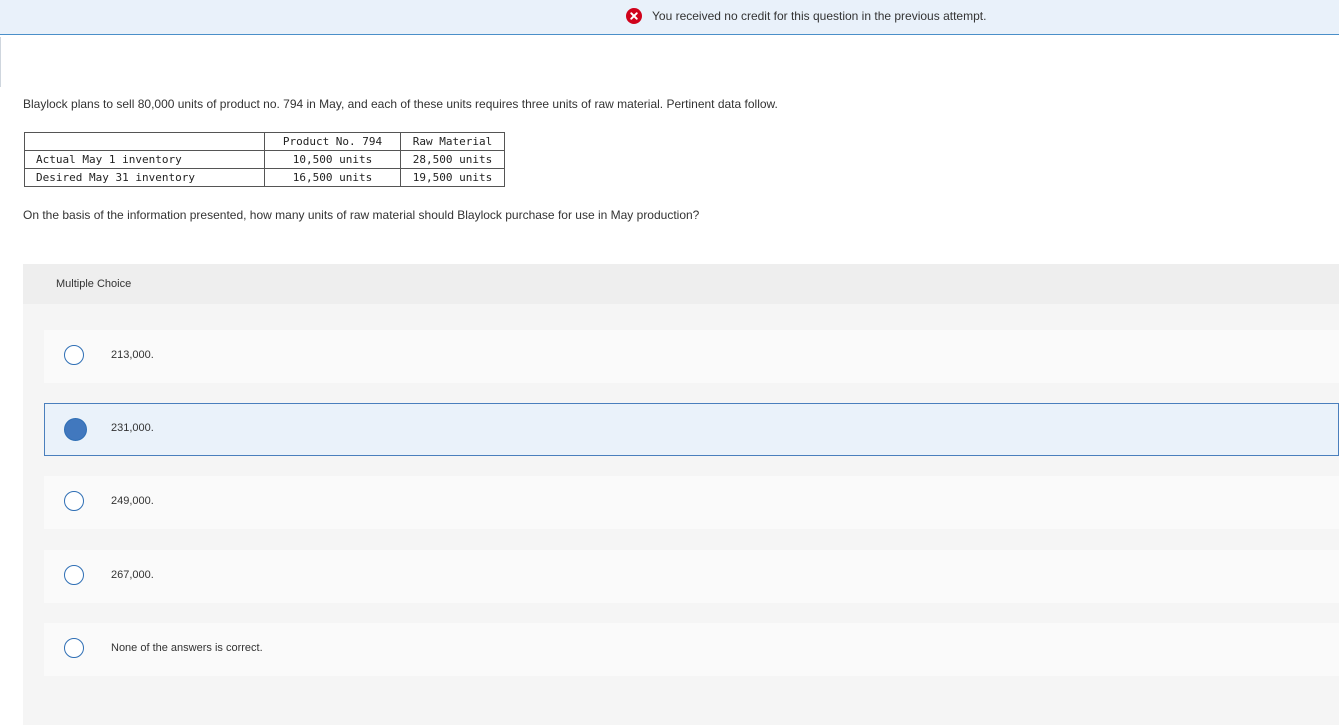 The height and width of the screenshot is (725, 1339). I want to click on error-x-icon, so click(634, 16).